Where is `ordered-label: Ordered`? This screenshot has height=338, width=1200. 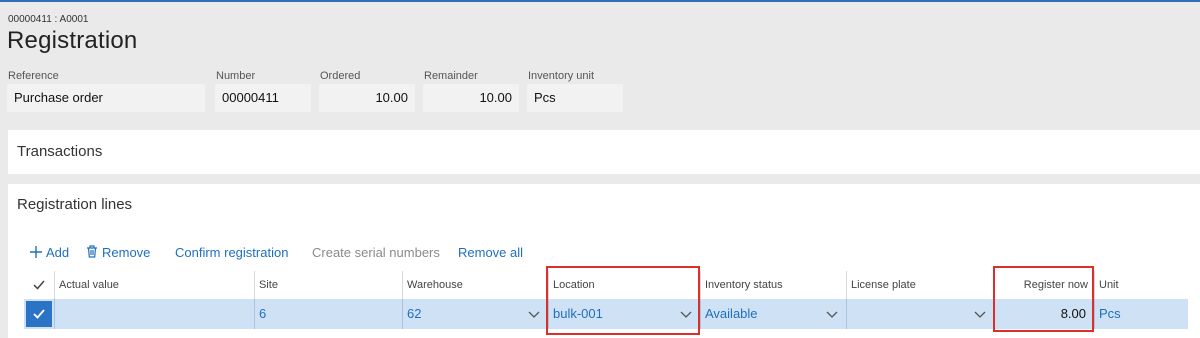 ordered-label: Ordered is located at coordinates (340, 76).